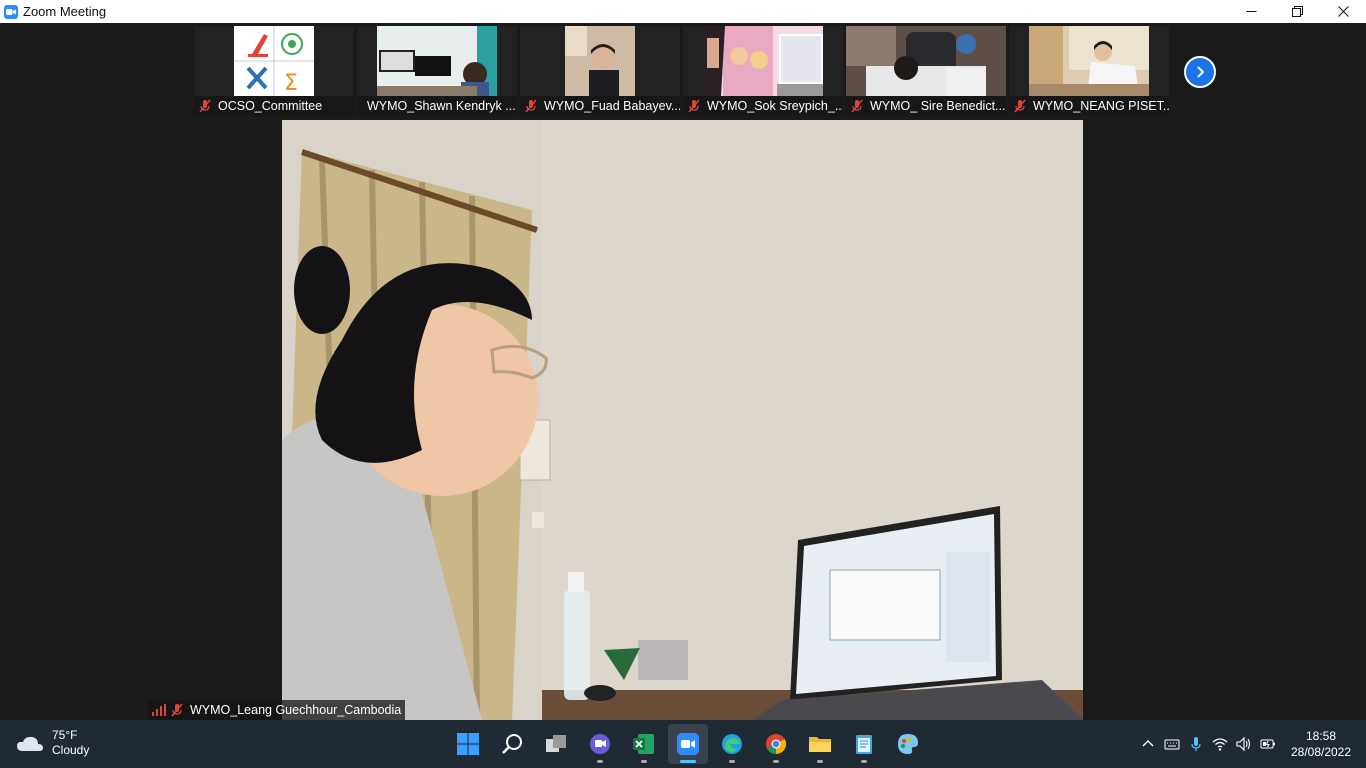 This screenshot has height=768, width=1366. I want to click on close-button, so click(1343, 11).